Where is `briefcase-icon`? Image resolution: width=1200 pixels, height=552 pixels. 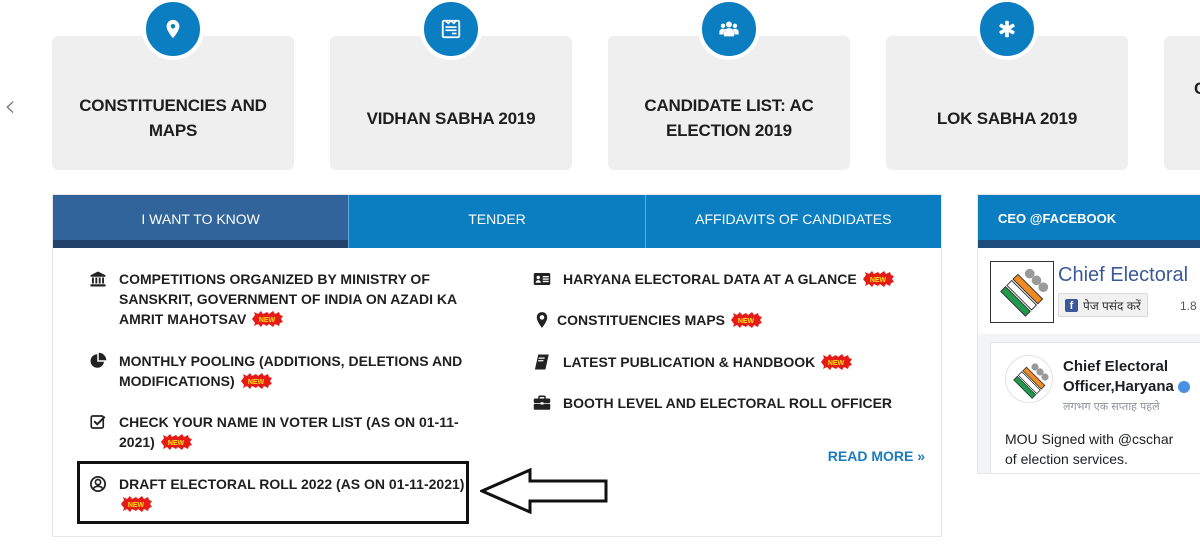 briefcase-icon is located at coordinates (542, 403).